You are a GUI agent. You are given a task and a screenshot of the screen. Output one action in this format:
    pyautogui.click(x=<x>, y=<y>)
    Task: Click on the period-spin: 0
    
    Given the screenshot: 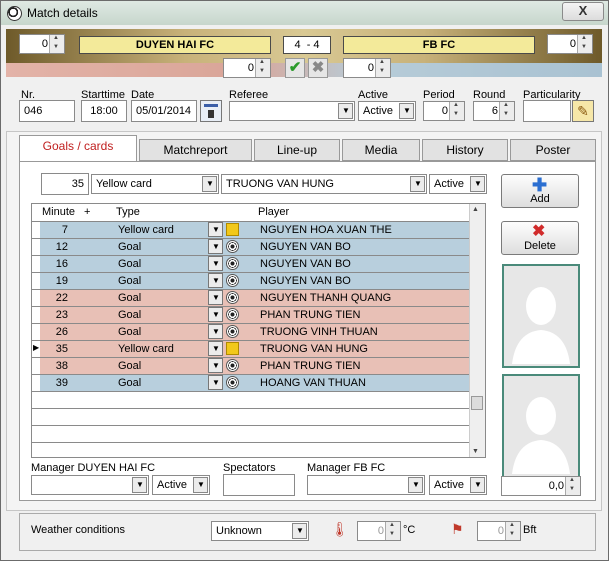 What is the action you would take?
    pyautogui.click(x=444, y=111)
    